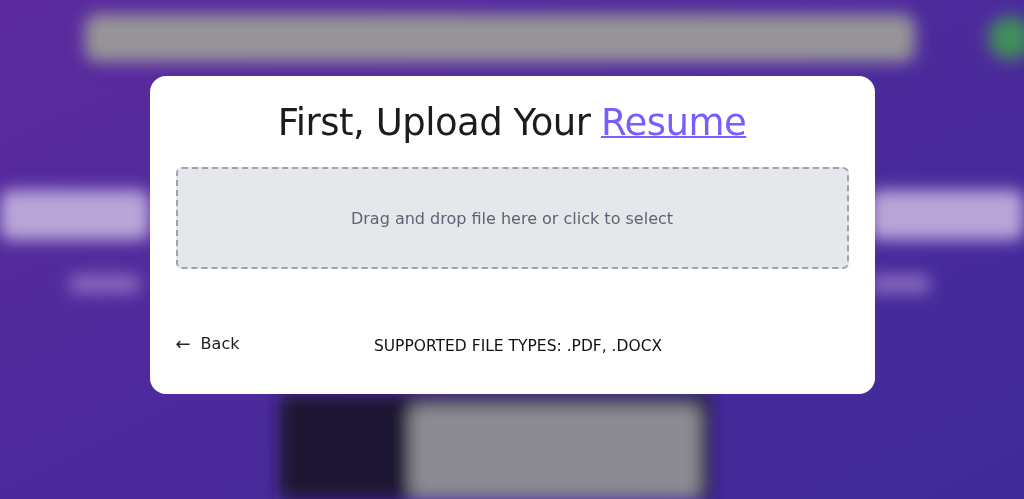 Image resolution: width=1024 pixels, height=499 pixels. Describe the element at coordinates (673, 122) in the screenshot. I see `resume-link: Resume` at that location.